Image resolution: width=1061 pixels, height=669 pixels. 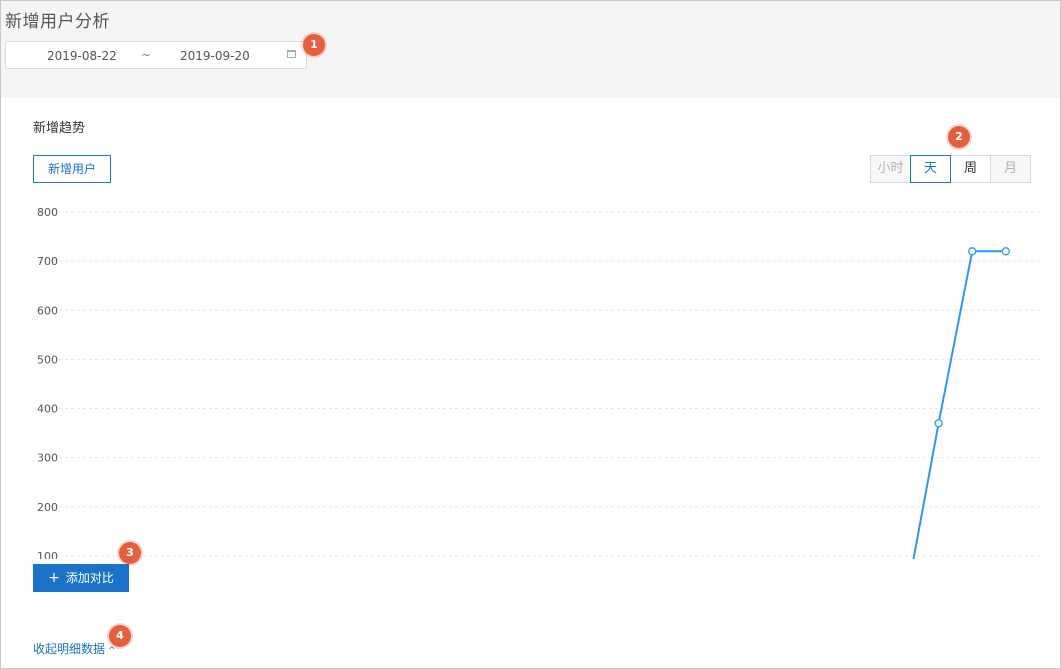 I want to click on plus-icon: +, so click(x=54, y=578).